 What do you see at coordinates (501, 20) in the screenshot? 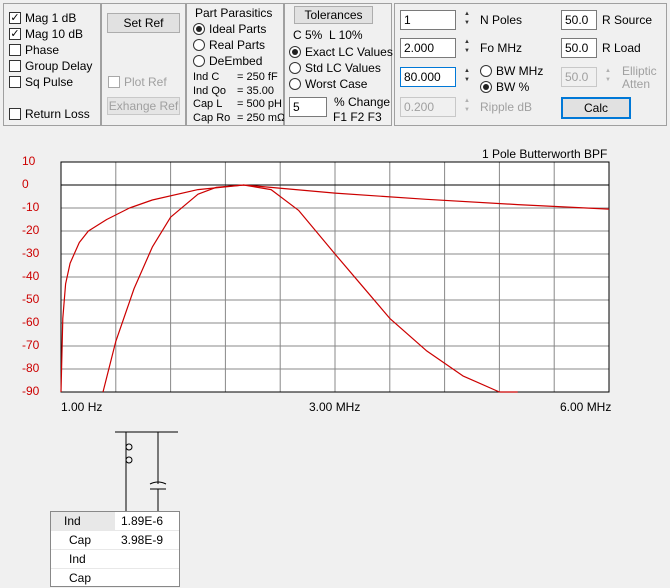
I see `n-poles-label: N Poles` at bounding box center [501, 20].